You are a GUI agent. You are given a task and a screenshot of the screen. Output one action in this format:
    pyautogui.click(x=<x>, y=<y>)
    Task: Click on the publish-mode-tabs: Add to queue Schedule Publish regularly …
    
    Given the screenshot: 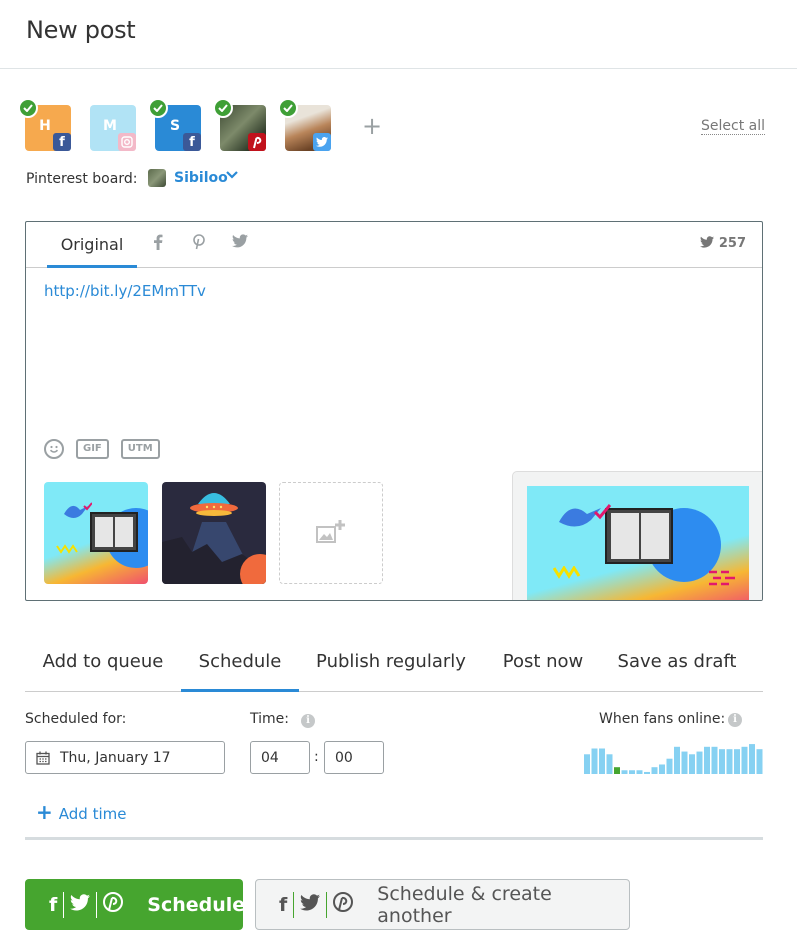 What is the action you would take?
    pyautogui.click(x=394, y=666)
    